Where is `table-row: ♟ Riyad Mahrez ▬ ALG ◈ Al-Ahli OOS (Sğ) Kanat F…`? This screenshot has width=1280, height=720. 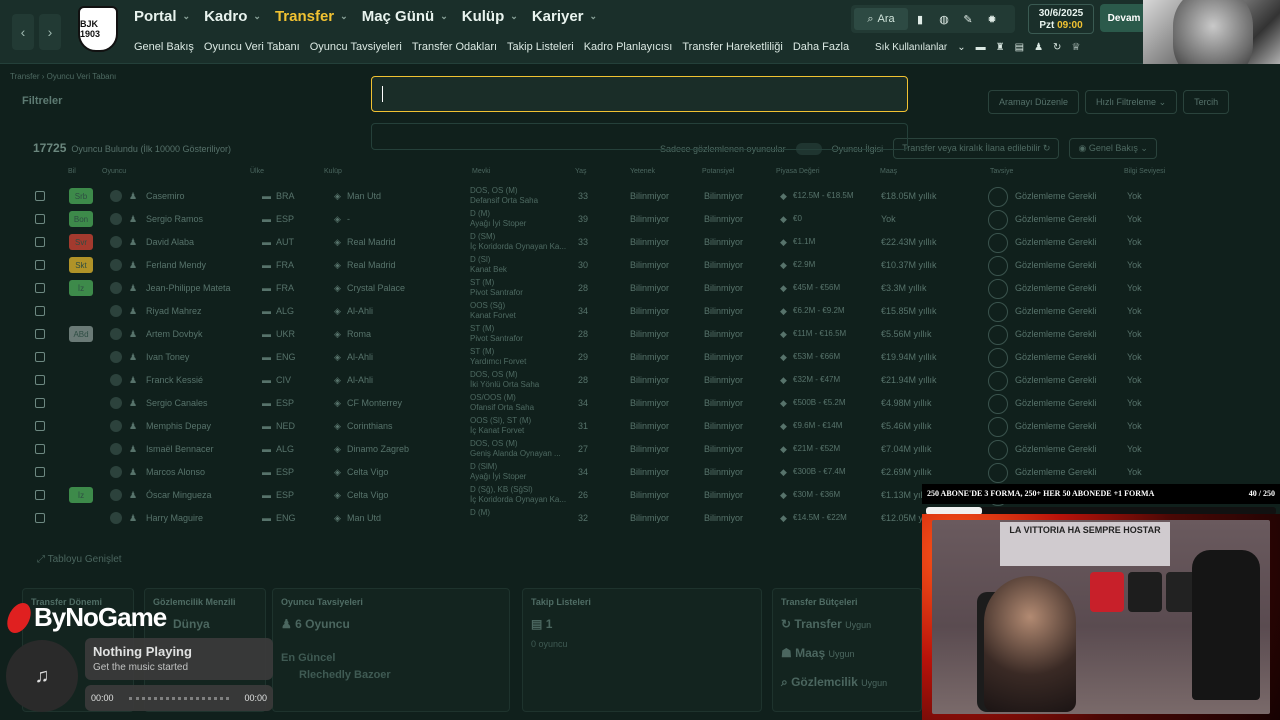
table-row: ♟ Riyad Mahrez ▬ ALG ◈ Al-Ahli OOS (Sğ) Kanat F… is located at coordinates (625, 311).